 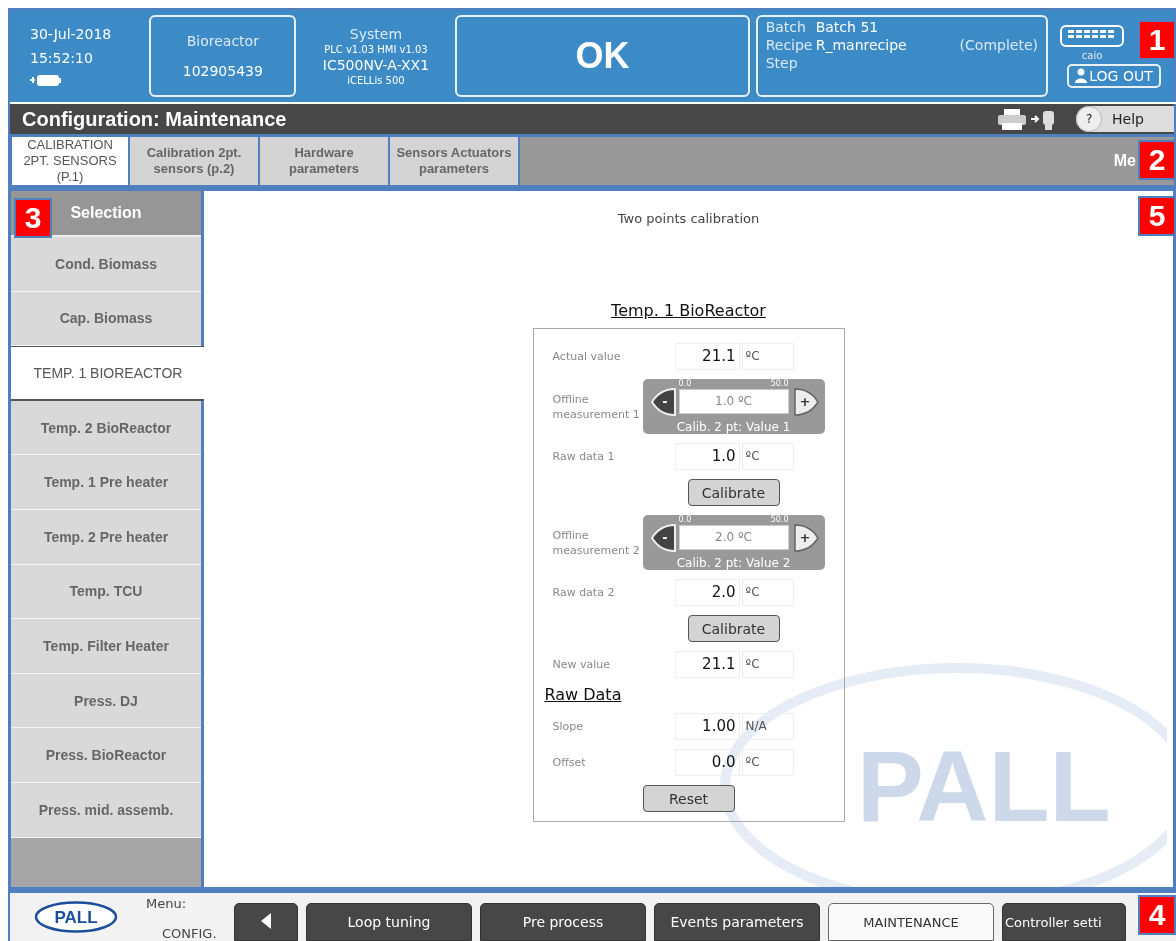 What do you see at coordinates (106, 537) in the screenshot?
I see `sensor-list-item: Temp. 2 Pre heater` at bounding box center [106, 537].